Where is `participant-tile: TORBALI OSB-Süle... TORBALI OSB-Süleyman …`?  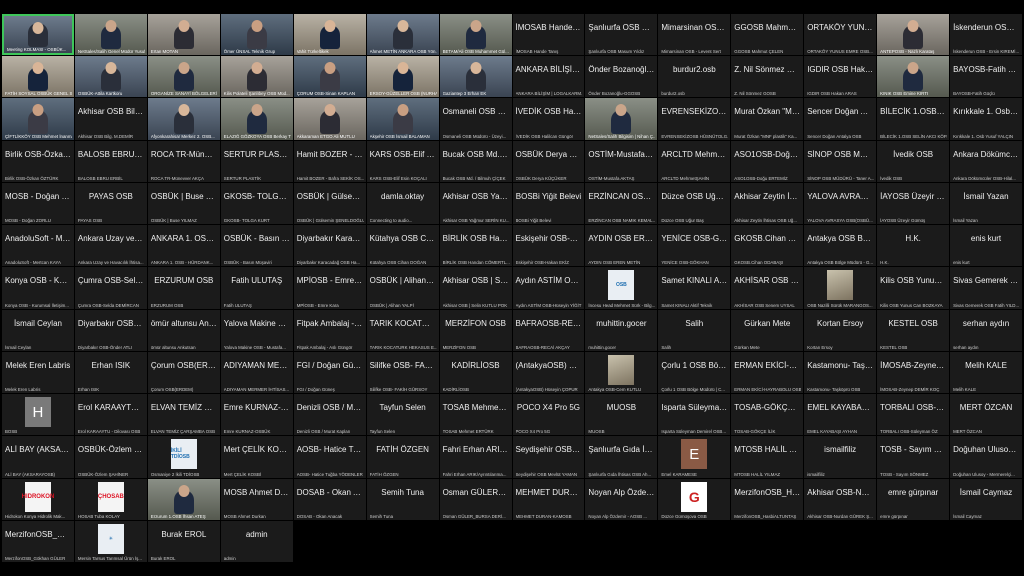 participant-tile: TORBALI OSB-Süle... TORBALI OSB-Süleyman … is located at coordinates (913, 415).